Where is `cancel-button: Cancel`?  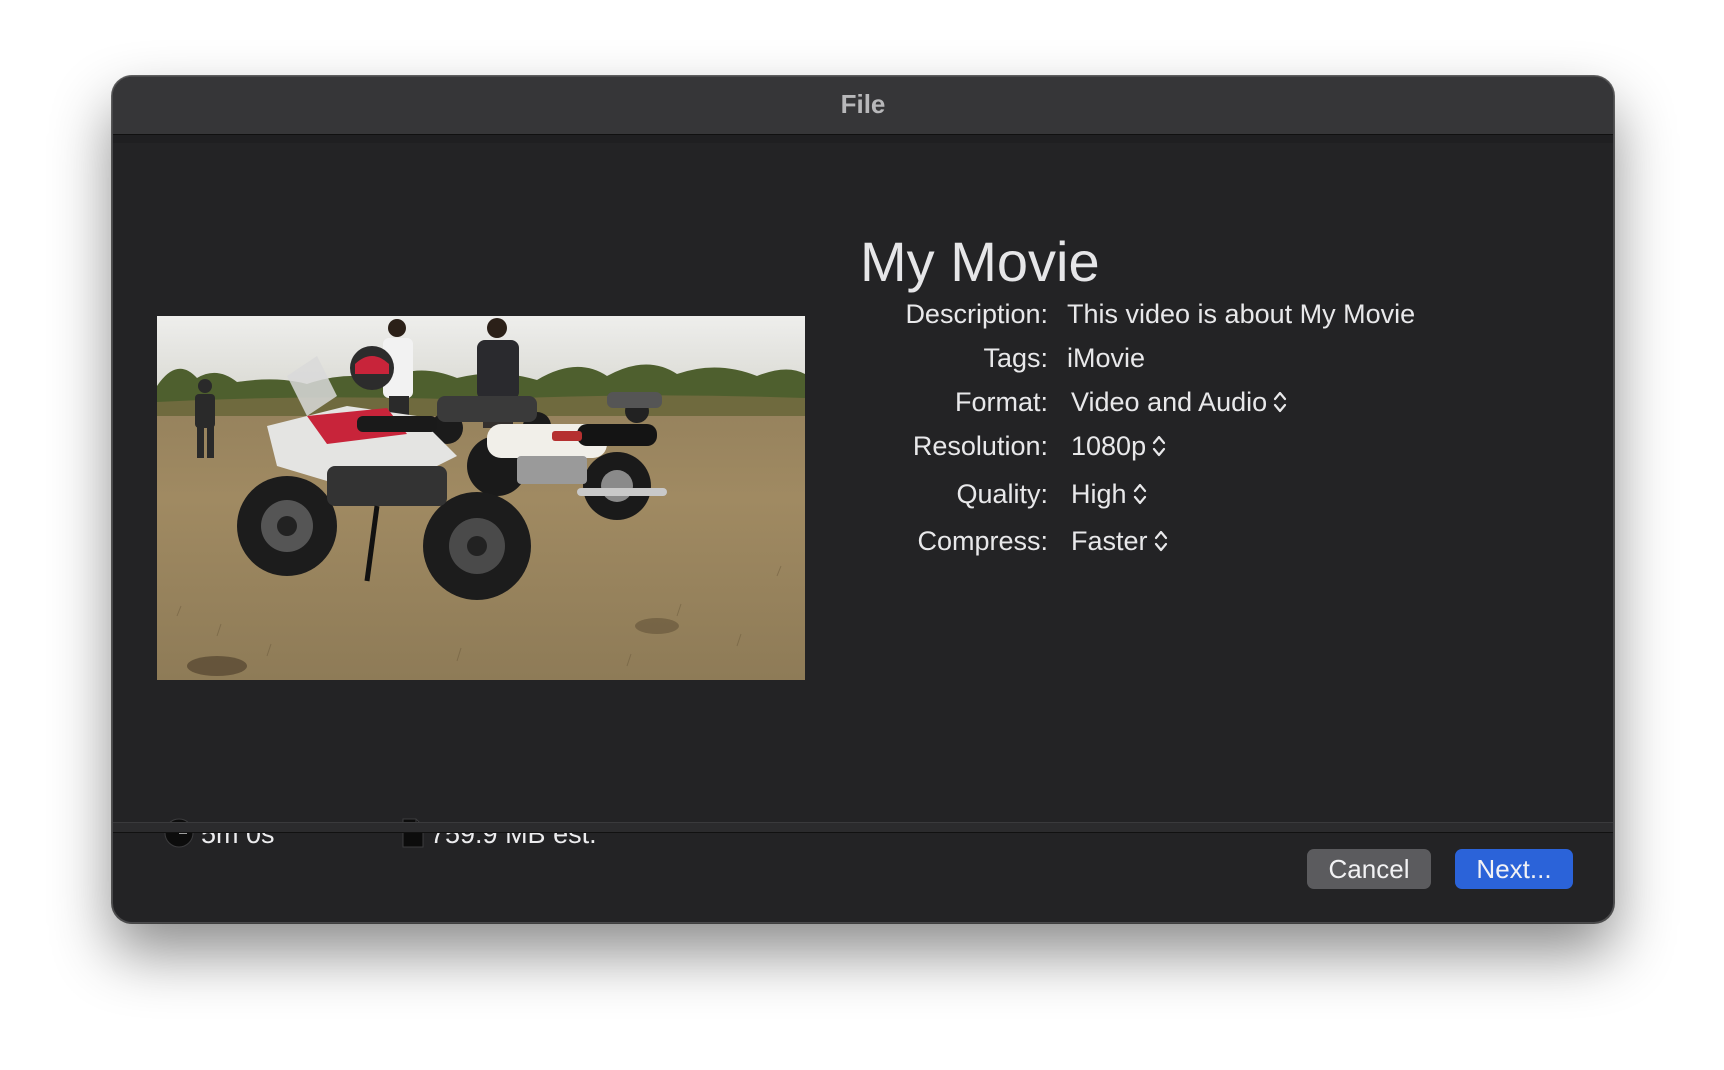
cancel-button: Cancel is located at coordinates (1369, 869).